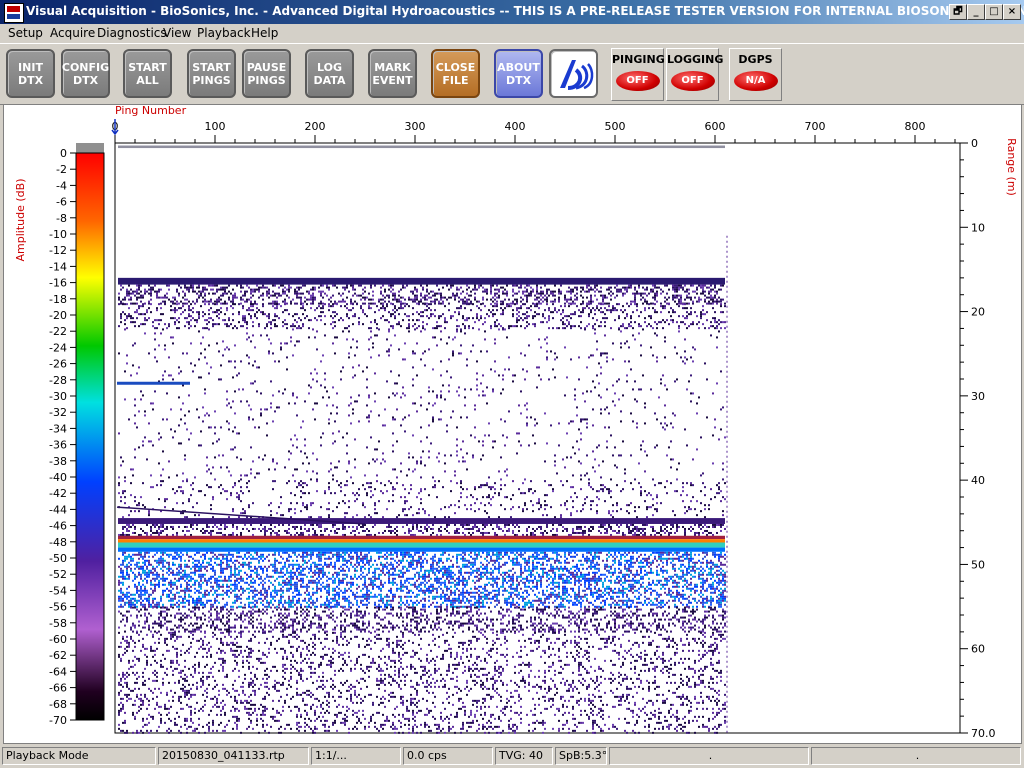  Describe the element at coordinates (755, 81) in the screenshot. I see `dgps-state: N/A` at that location.